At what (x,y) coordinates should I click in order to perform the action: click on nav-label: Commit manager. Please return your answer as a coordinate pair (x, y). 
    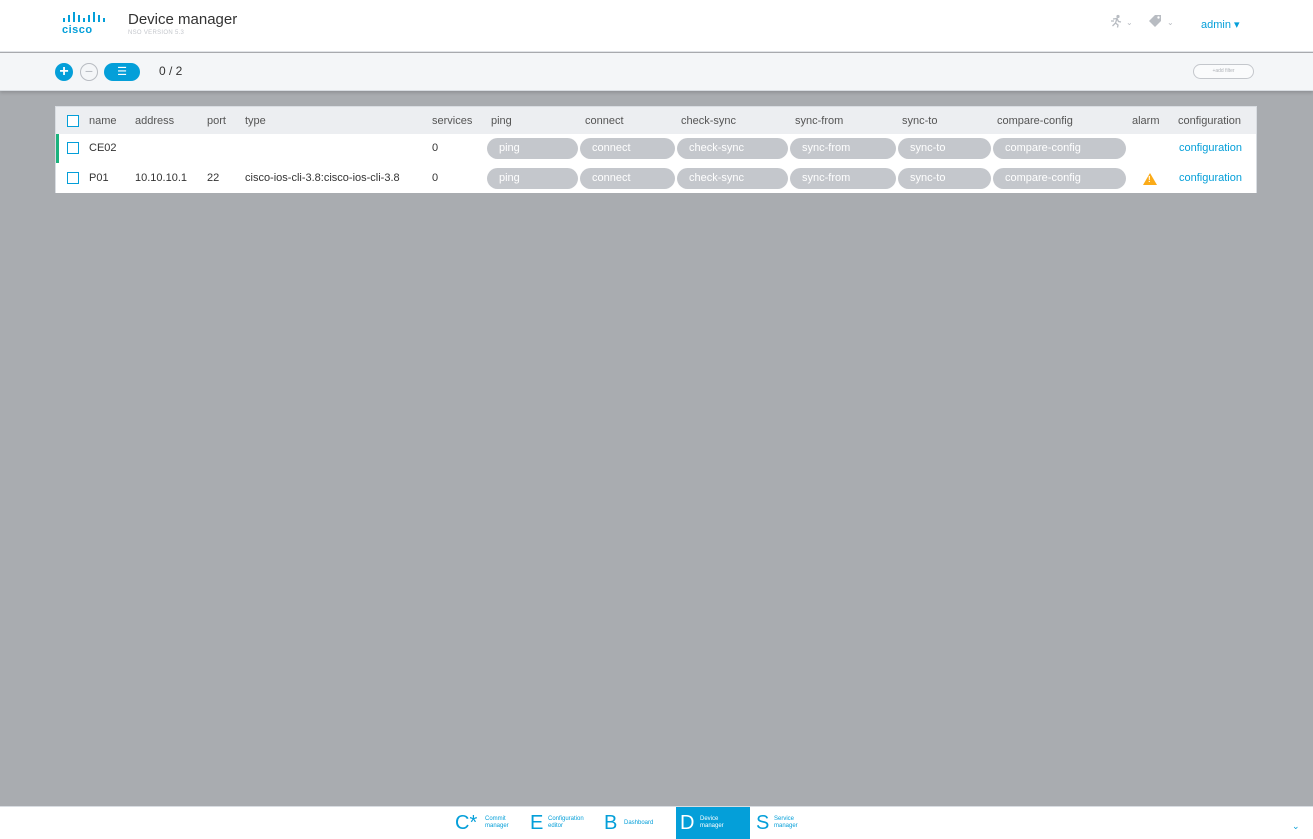
    Looking at the image, I should click on (497, 822).